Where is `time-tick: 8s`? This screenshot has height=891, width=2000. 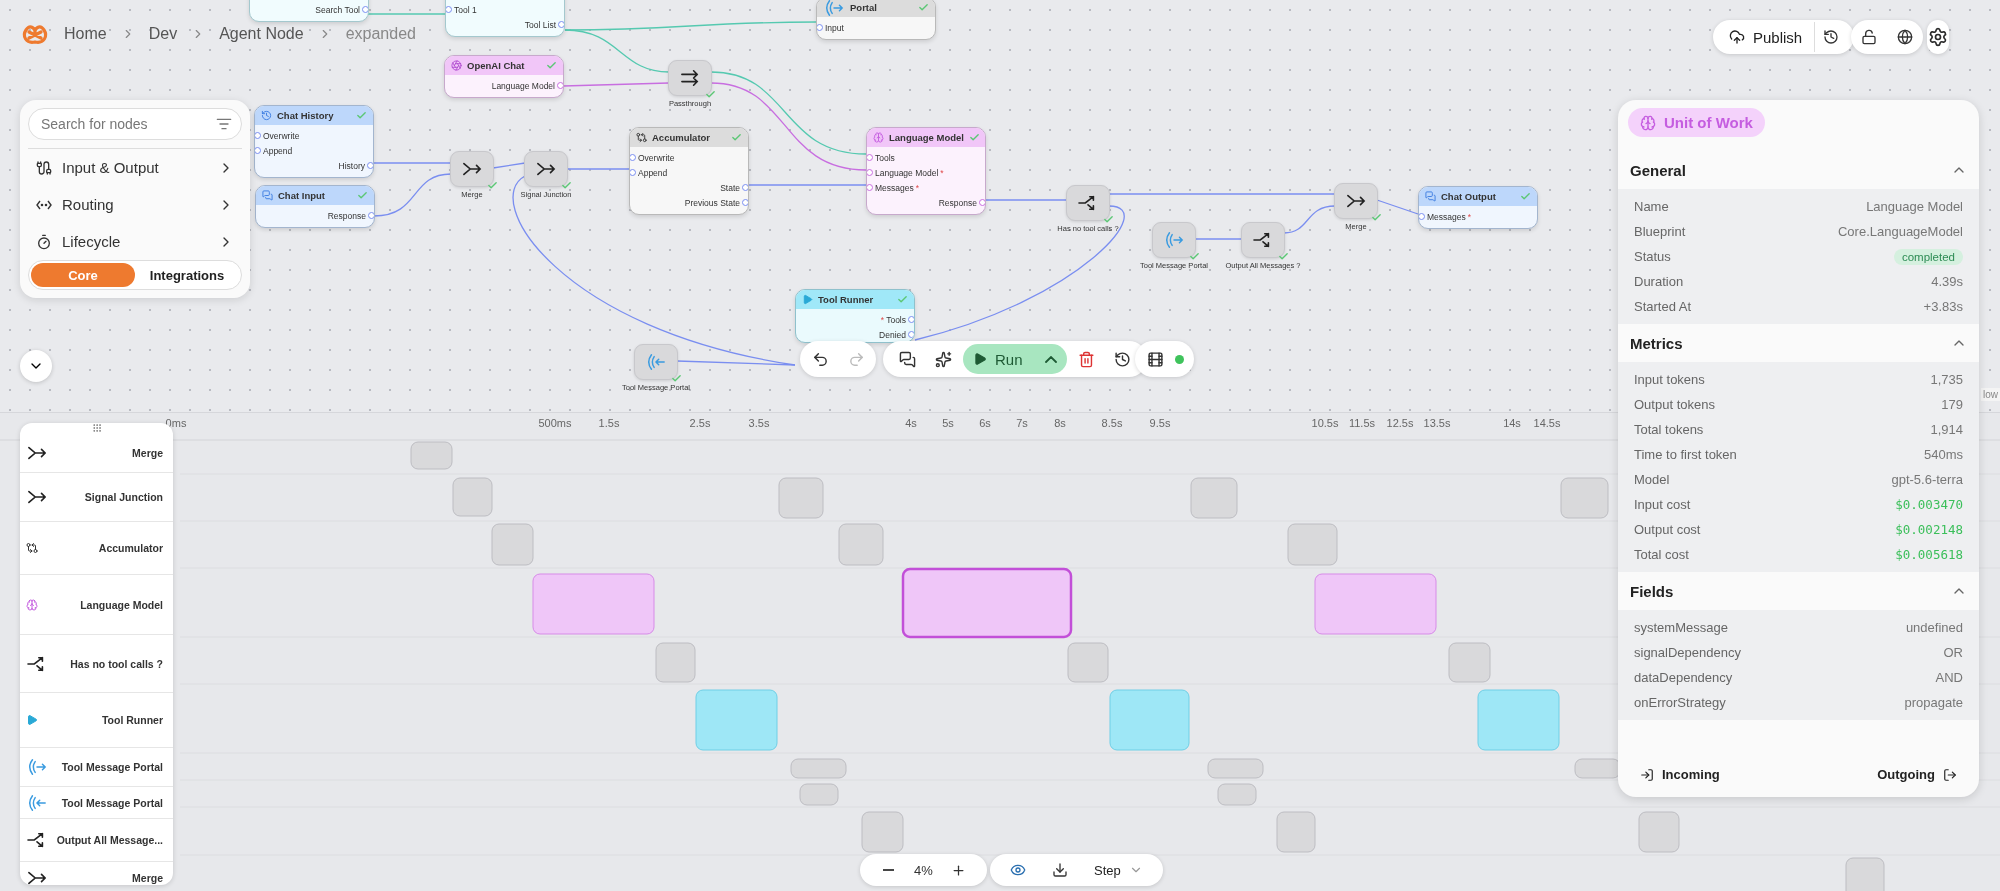 time-tick: 8s is located at coordinates (1060, 423).